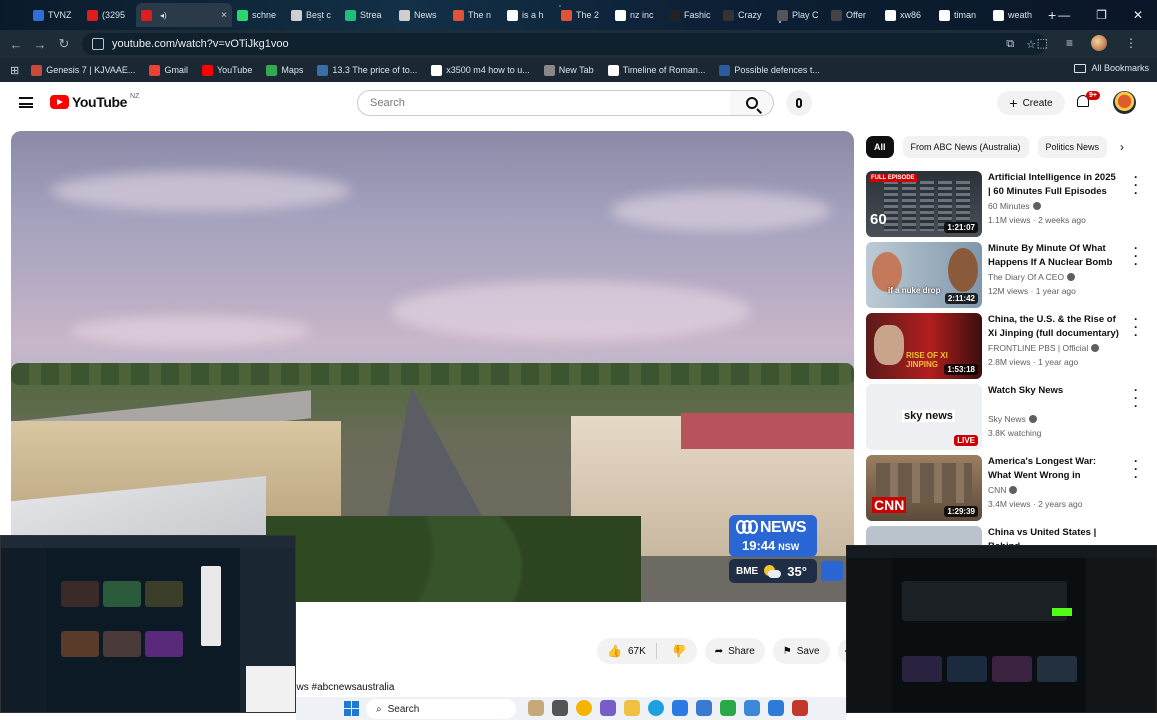  I want to click on app-icon, so click(608, 708).